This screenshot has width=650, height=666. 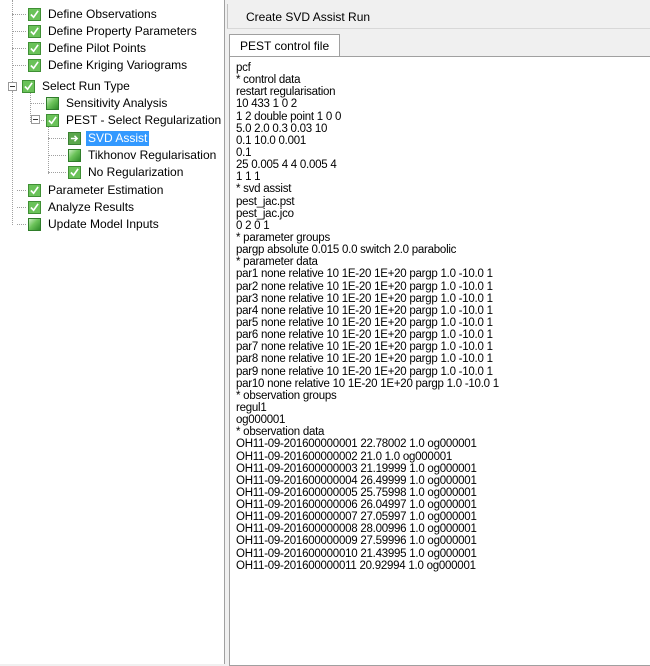 I want to click on control-file-line: 1 1 1, so click(x=248, y=177).